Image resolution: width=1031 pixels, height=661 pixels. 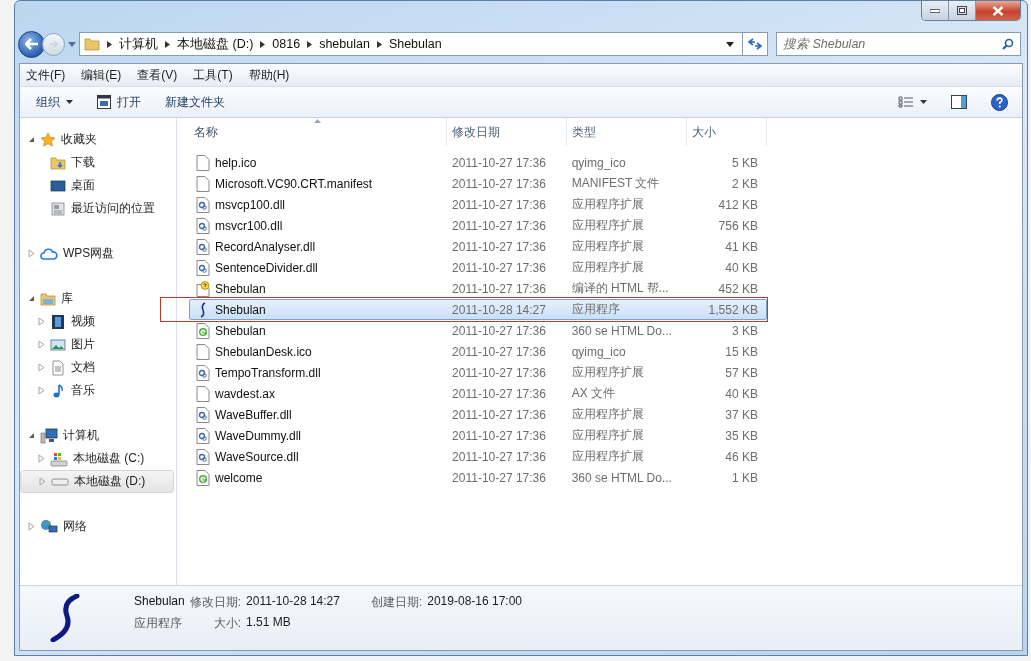 What do you see at coordinates (415, 44) in the screenshot?
I see `breadcrumb-item: Shebulan` at bounding box center [415, 44].